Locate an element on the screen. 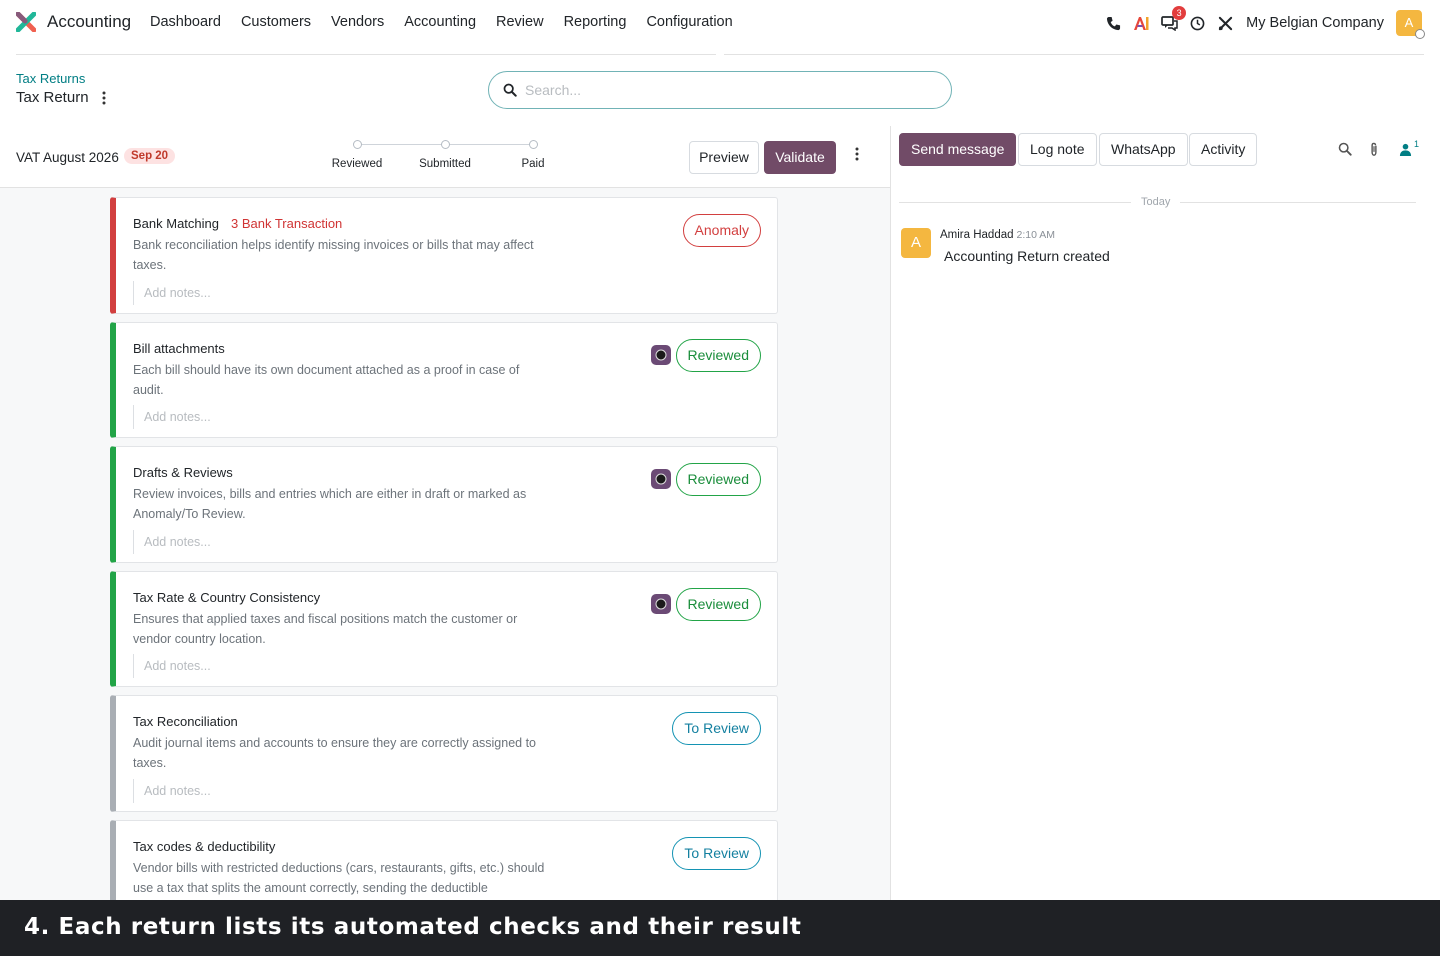 This screenshot has width=1440, height=956. whatsapp-button: WhatsApp is located at coordinates (1143, 149).